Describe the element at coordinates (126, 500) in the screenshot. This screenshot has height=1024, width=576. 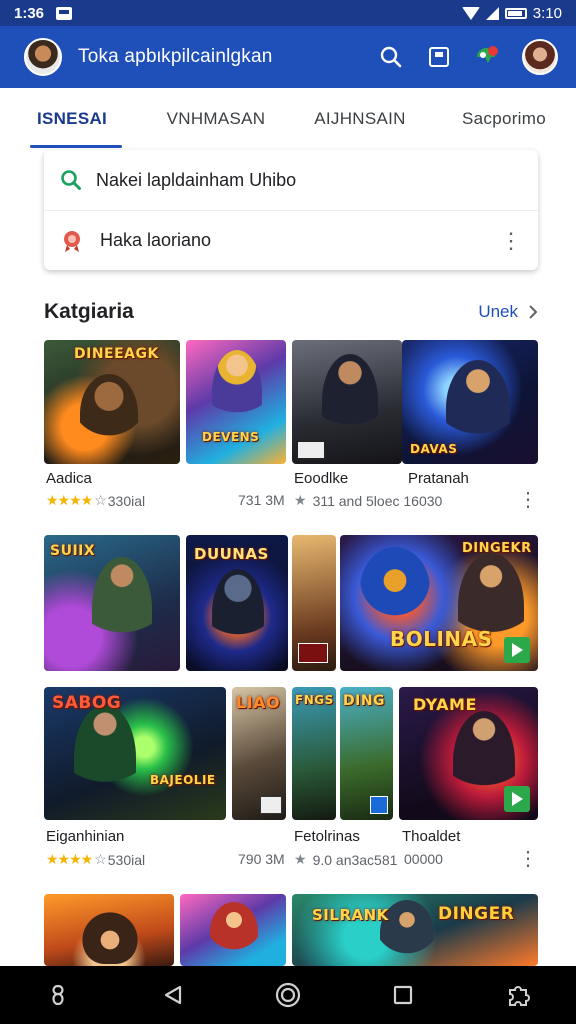
I see `rating-count: 330ial` at that location.